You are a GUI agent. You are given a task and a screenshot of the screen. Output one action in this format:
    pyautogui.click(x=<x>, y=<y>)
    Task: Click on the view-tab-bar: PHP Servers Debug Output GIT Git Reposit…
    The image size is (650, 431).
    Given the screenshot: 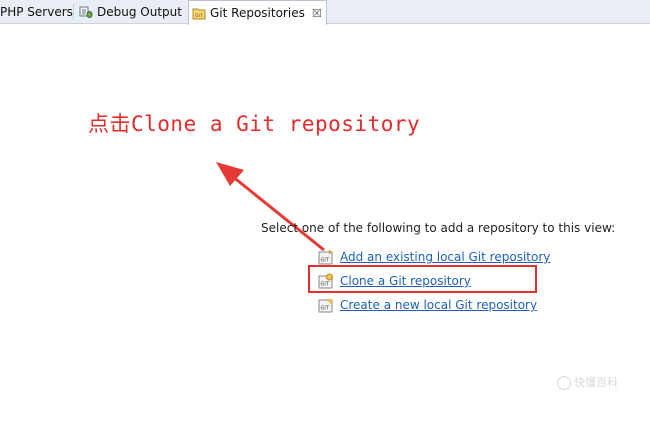 What is the action you would take?
    pyautogui.click(x=325, y=12)
    